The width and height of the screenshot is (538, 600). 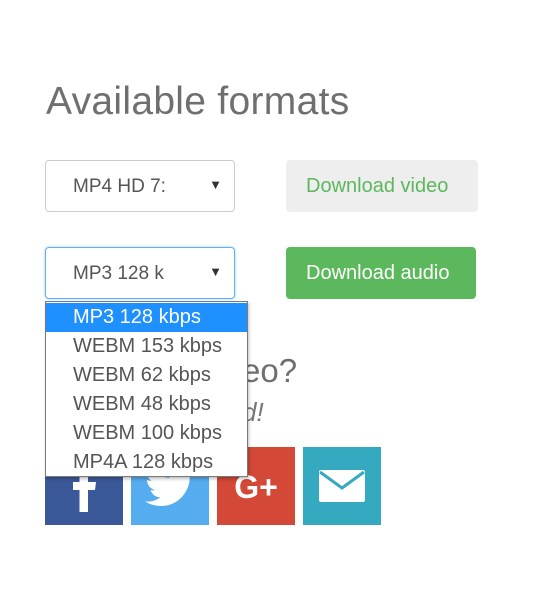 I want to click on download-video-button: Download video, so click(x=382, y=186).